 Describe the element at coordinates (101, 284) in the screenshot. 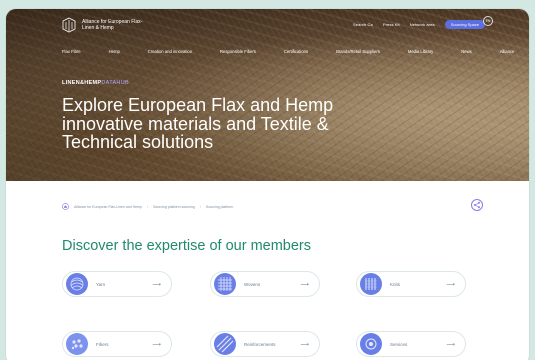

I see `card-label: Yarn` at that location.